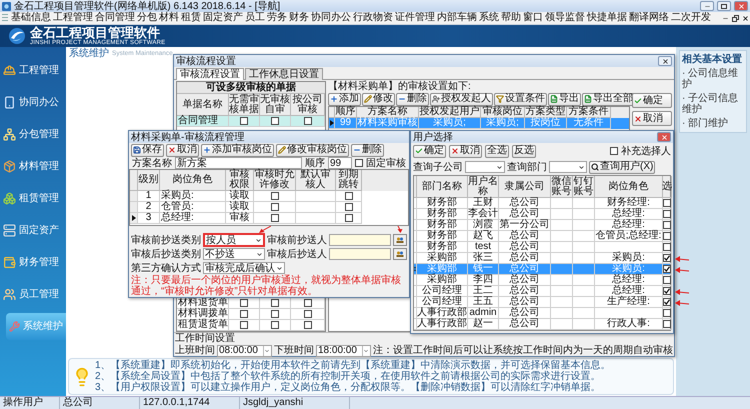 The width and height of the screenshot is (750, 409). What do you see at coordinates (134, 218) in the screenshot?
I see `row-header` at bounding box center [134, 218].